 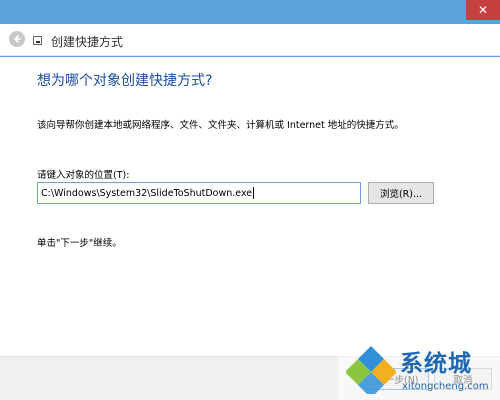 I want to click on next-button: 下一步(N), so click(x=397, y=379).